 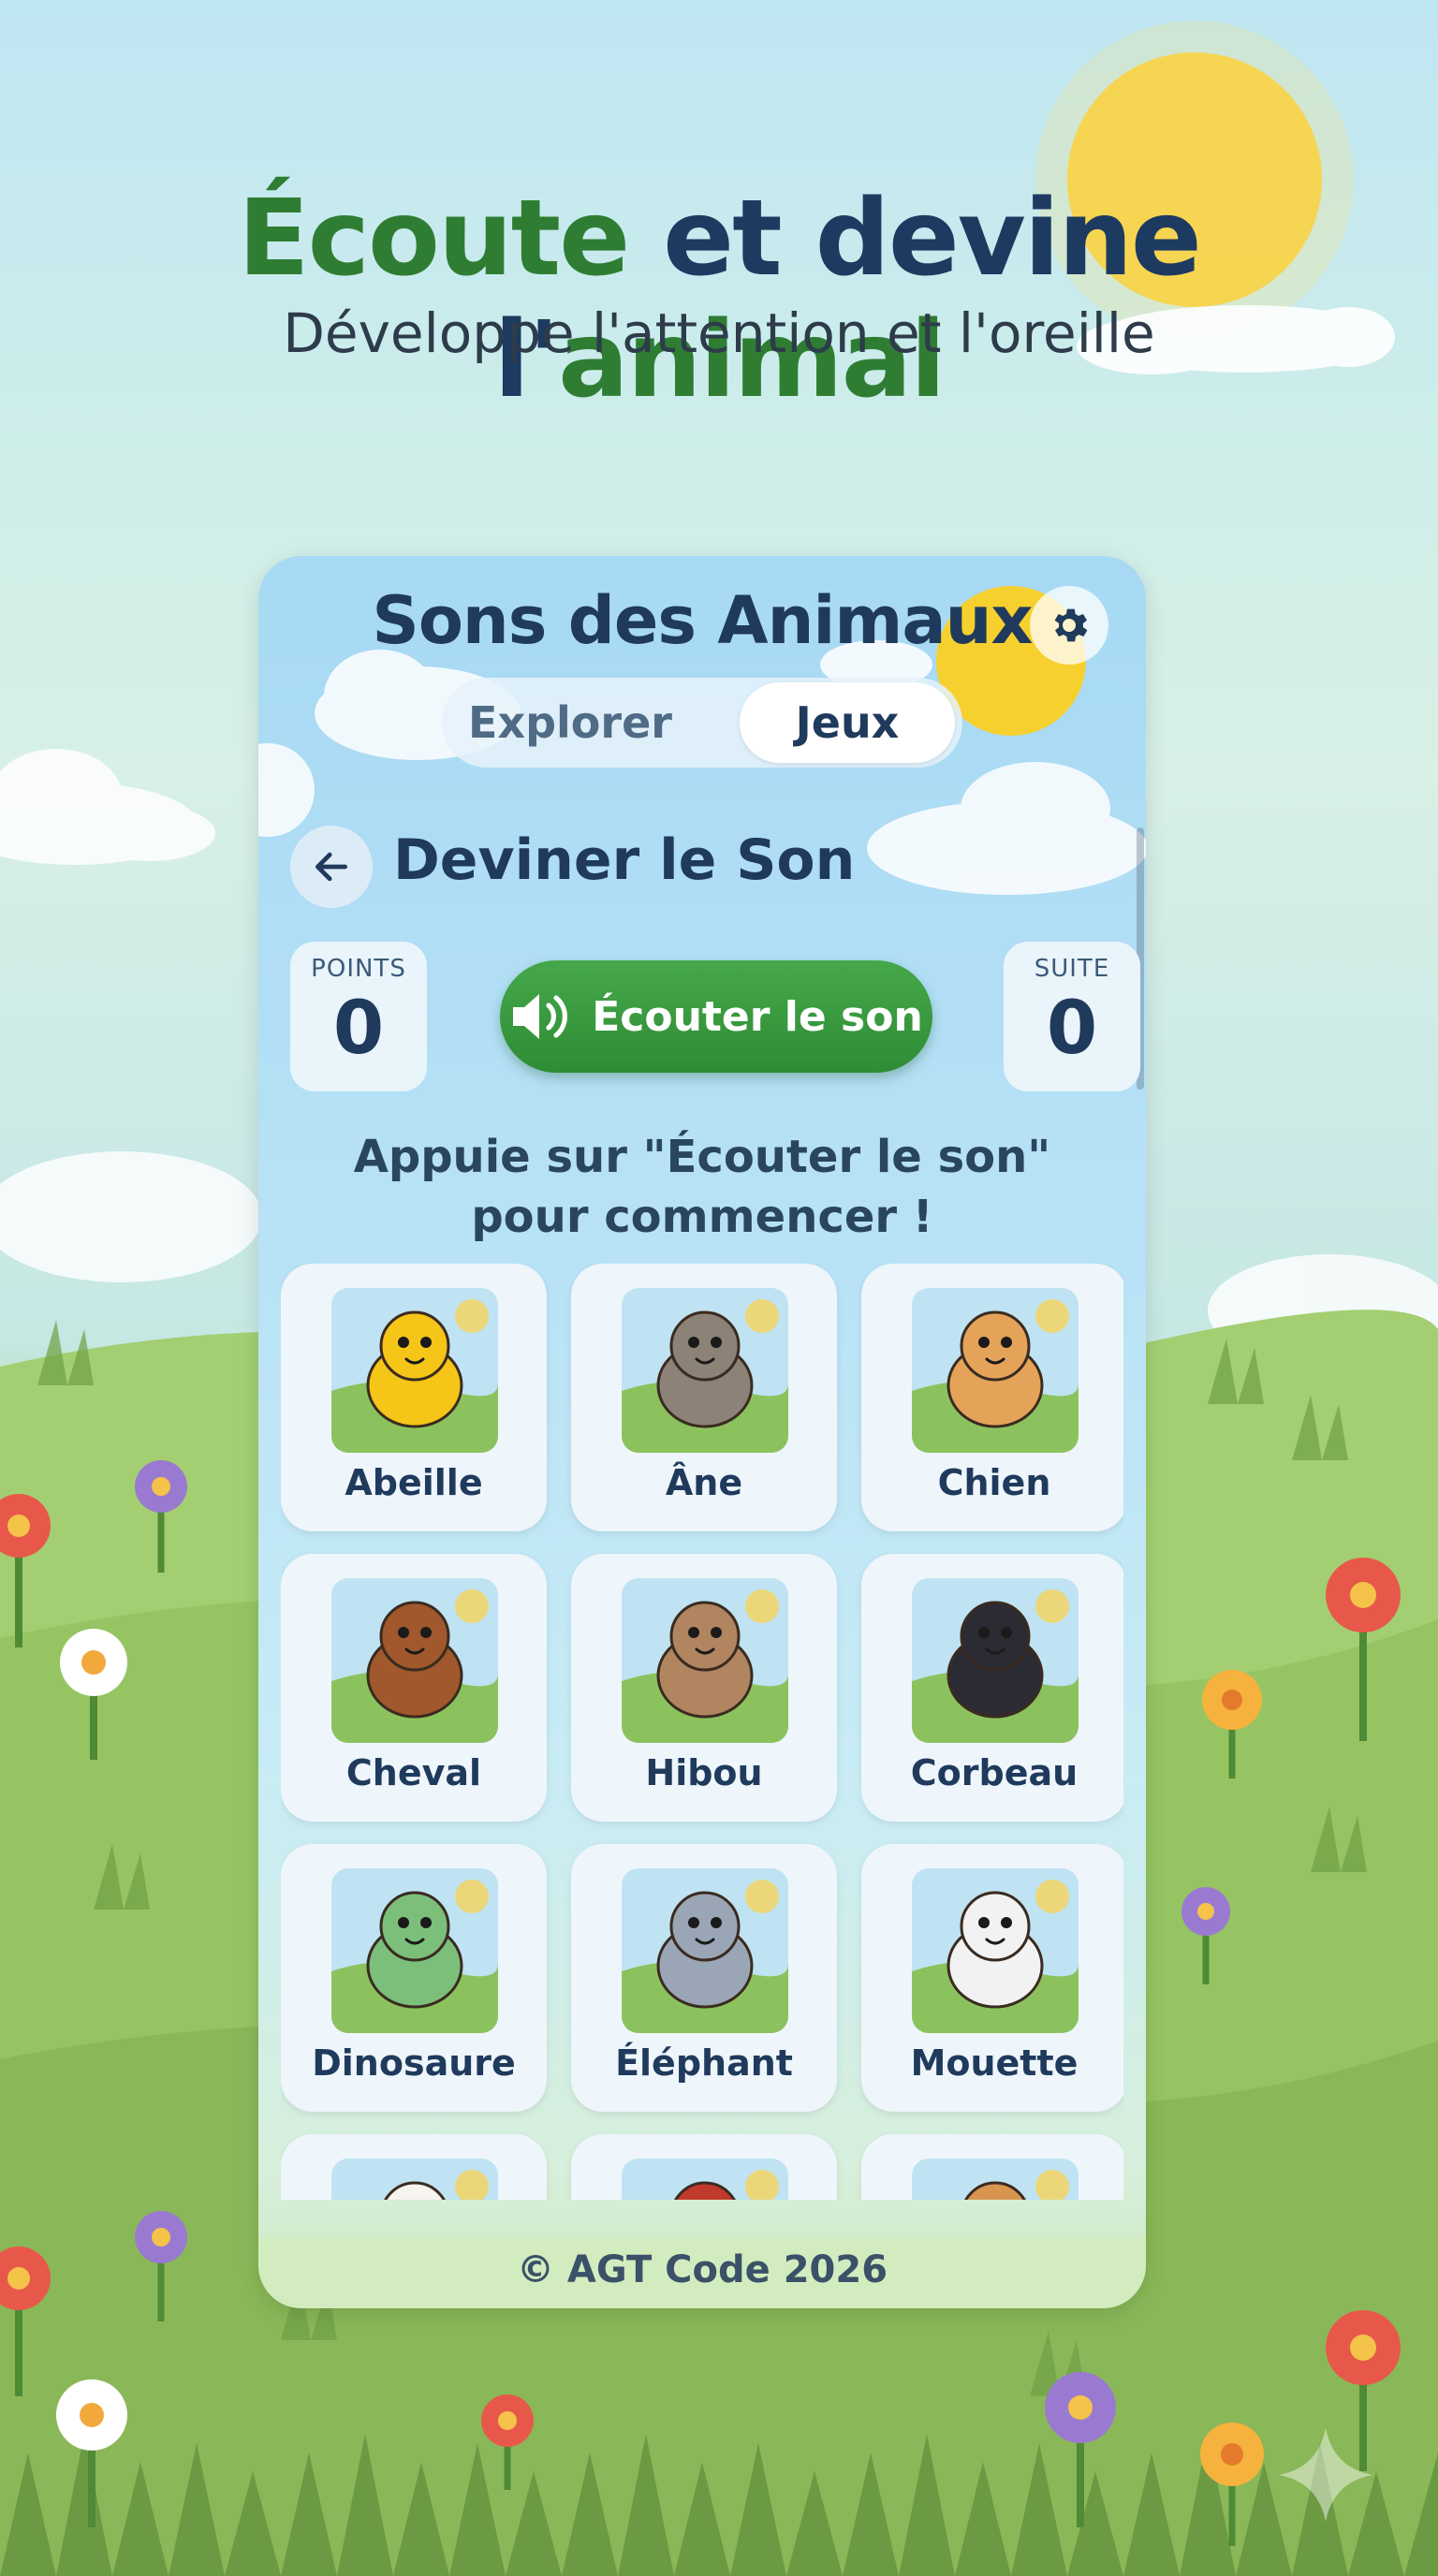 What do you see at coordinates (413, 1772) in the screenshot?
I see `animal-name: Cheval` at bounding box center [413, 1772].